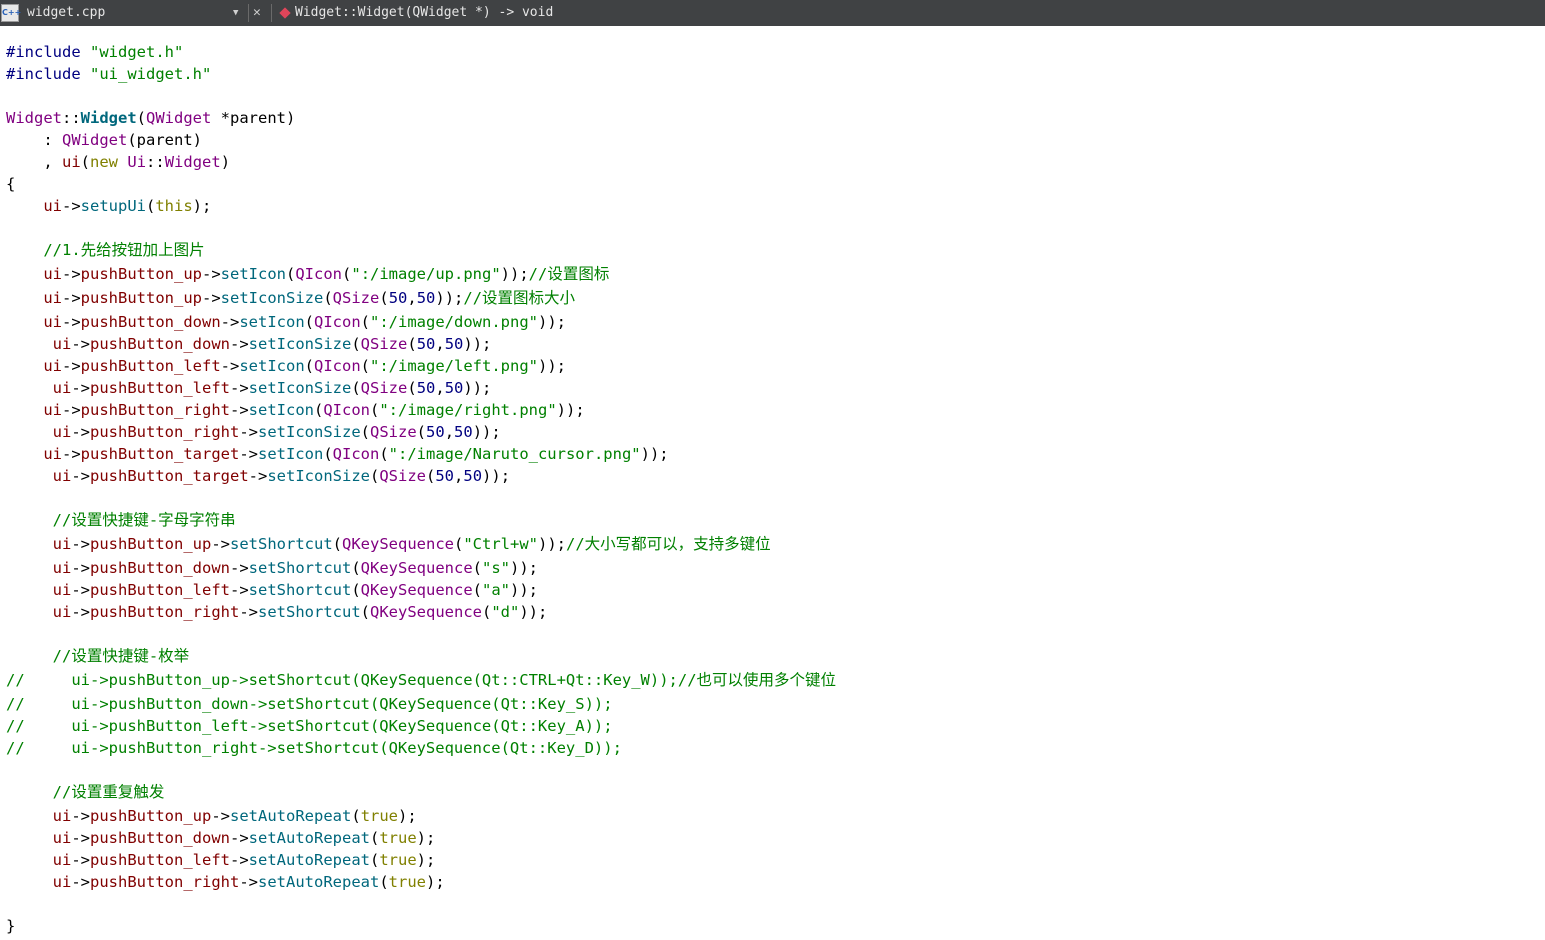 The image size is (1545, 940). What do you see at coordinates (164, 140) in the screenshot?
I see `code-token: (parent)` at bounding box center [164, 140].